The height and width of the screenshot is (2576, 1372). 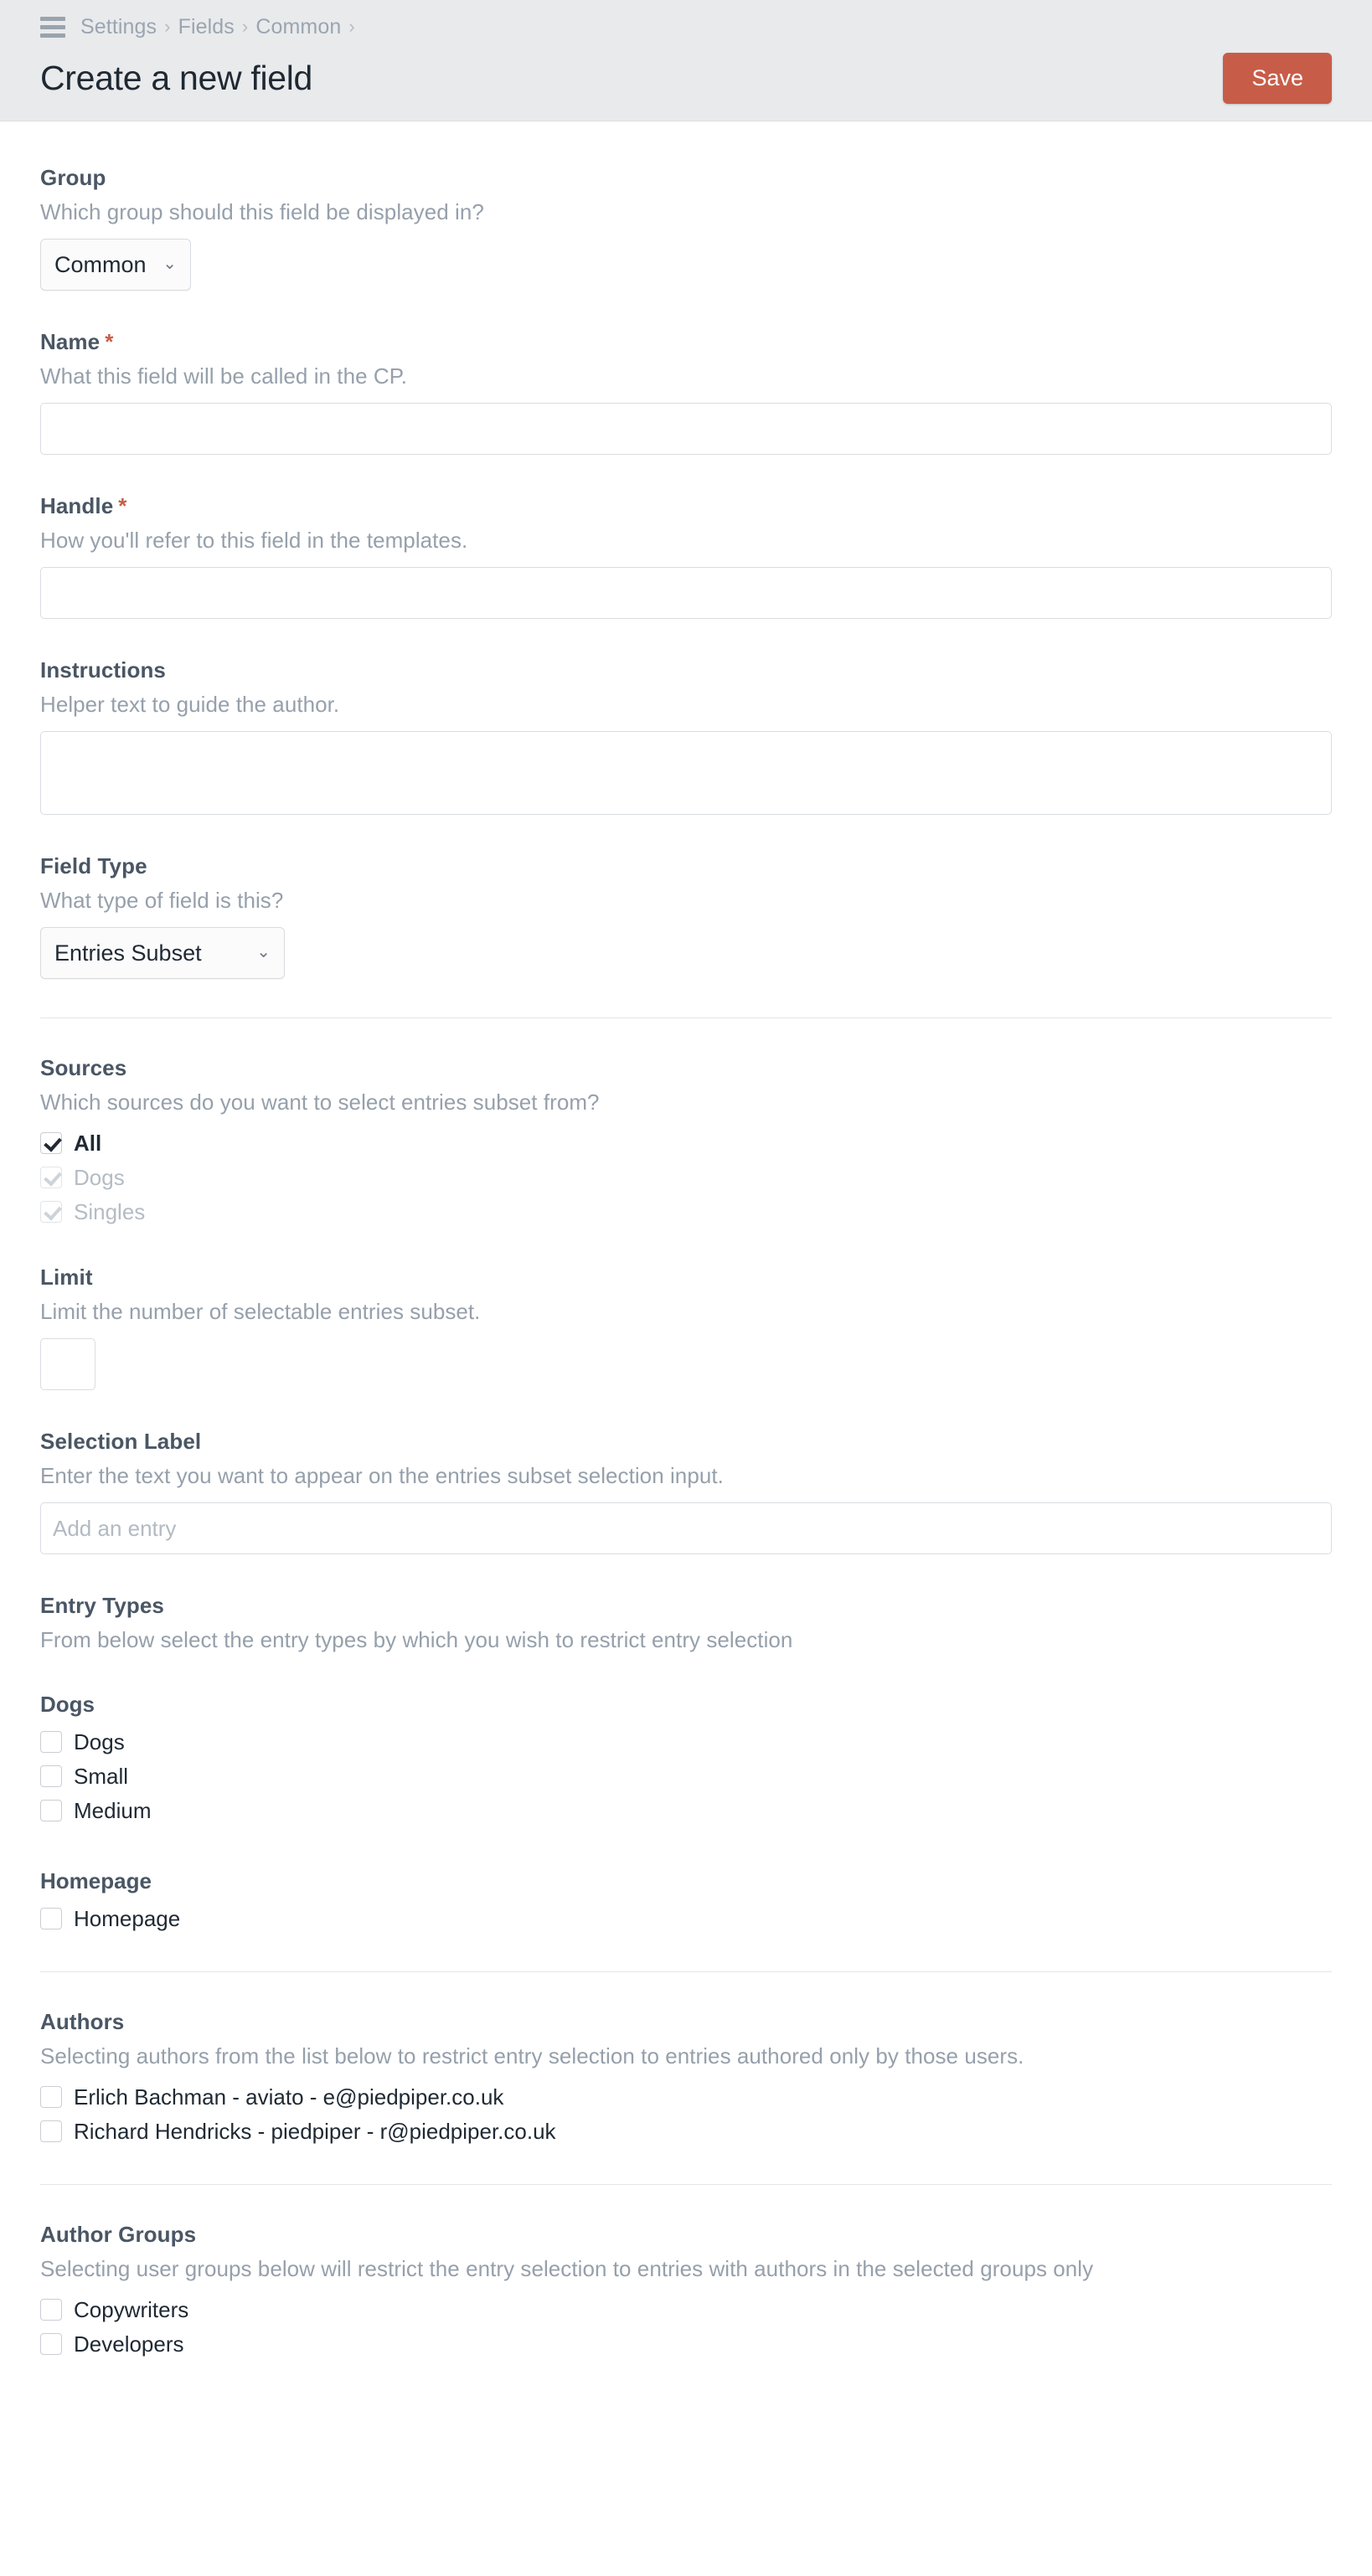 What do you see at coordinates (99, 1741) in the screenshot?
I see `entry-type-option-label: Dogs` at bounding box center [99, 1741].